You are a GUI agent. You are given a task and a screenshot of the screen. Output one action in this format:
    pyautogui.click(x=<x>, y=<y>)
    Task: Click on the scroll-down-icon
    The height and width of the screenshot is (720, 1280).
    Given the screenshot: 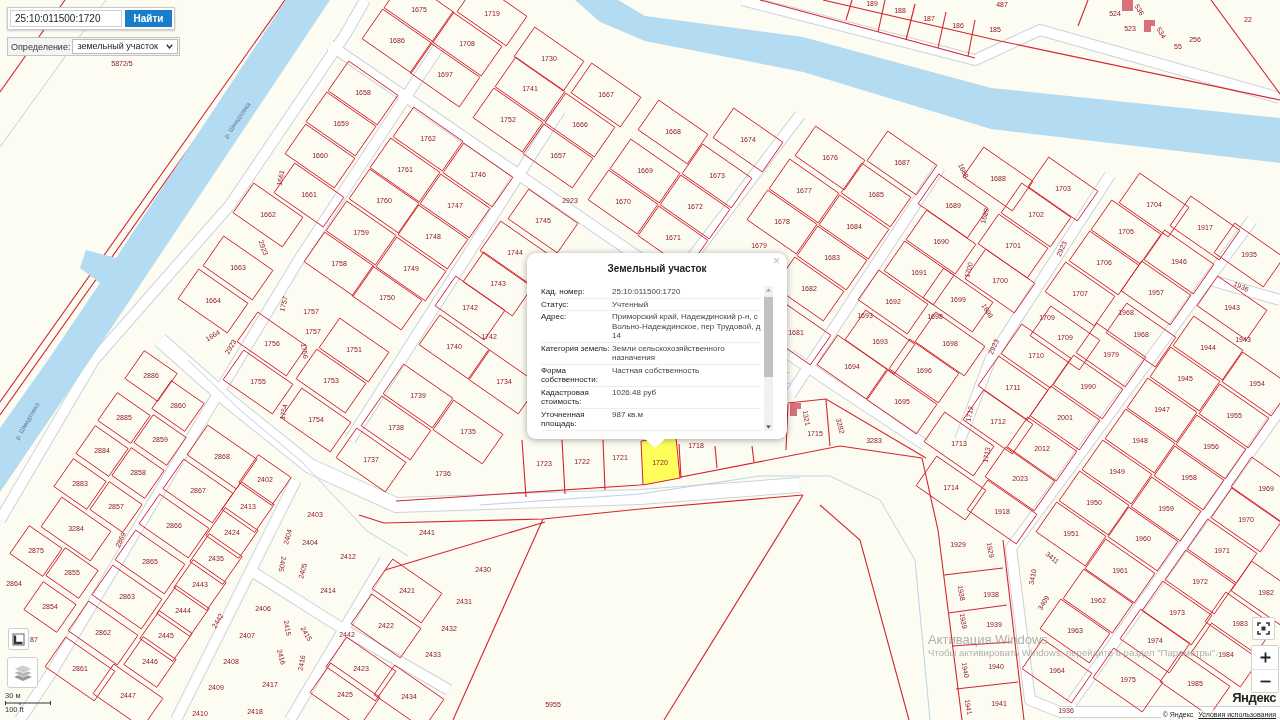 What is the action you would take?
    pyautogui.click(x=768, y=426)
    